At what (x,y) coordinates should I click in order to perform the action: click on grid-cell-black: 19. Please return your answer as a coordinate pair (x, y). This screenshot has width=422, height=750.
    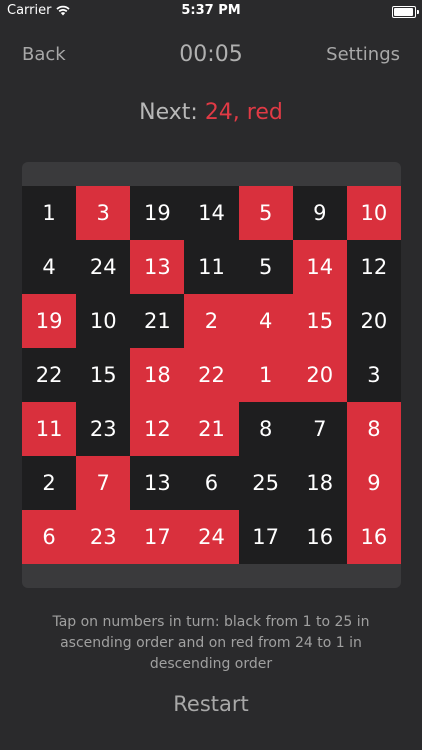
    Looking at the image, I should click on (157, 213).